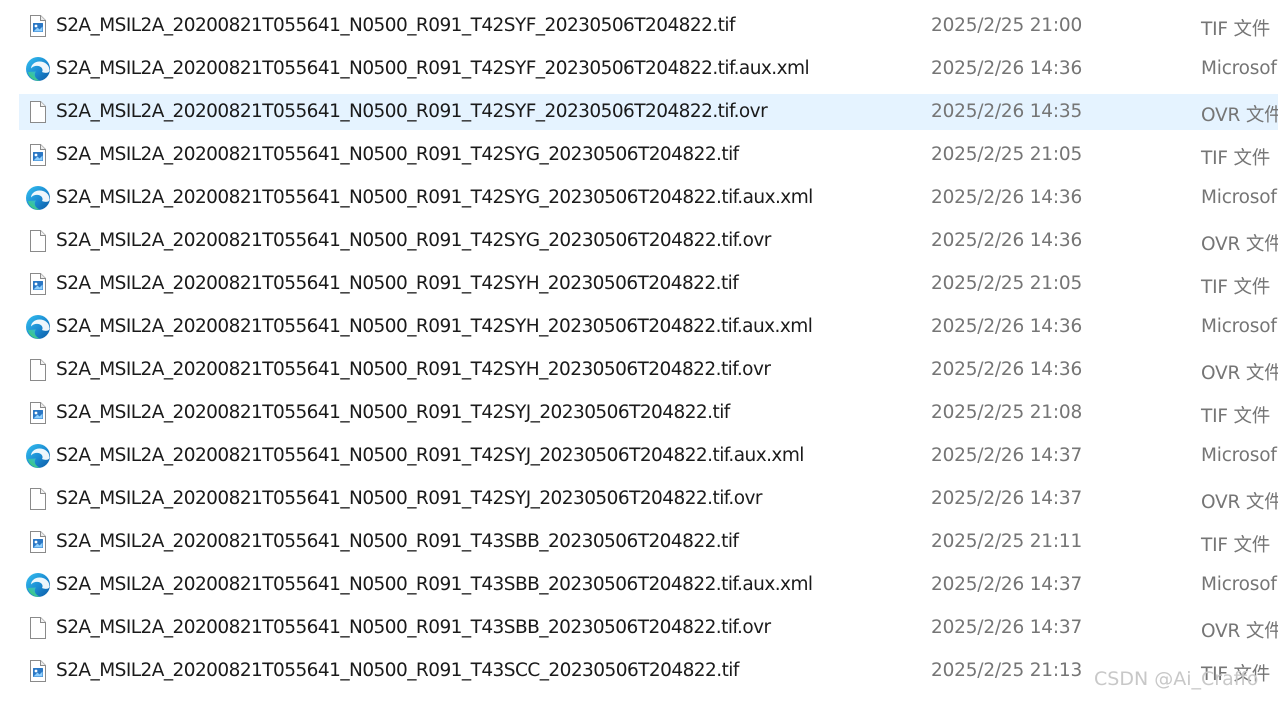 The height and width of the screenshot is (702, 1278). I want to click on watermark: CSDN @Ai_Craffo, so click(1176, 679).